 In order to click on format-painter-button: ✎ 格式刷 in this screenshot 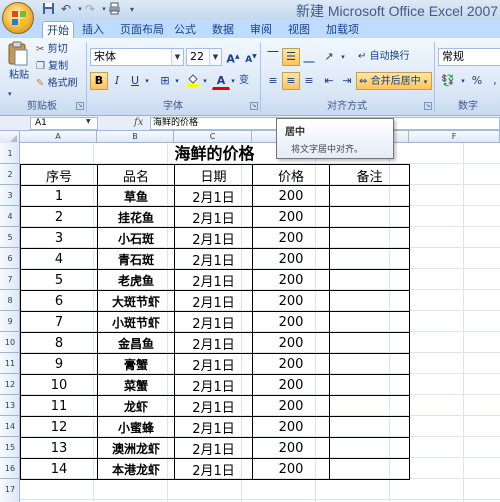, I will do `click(57, 84)`.